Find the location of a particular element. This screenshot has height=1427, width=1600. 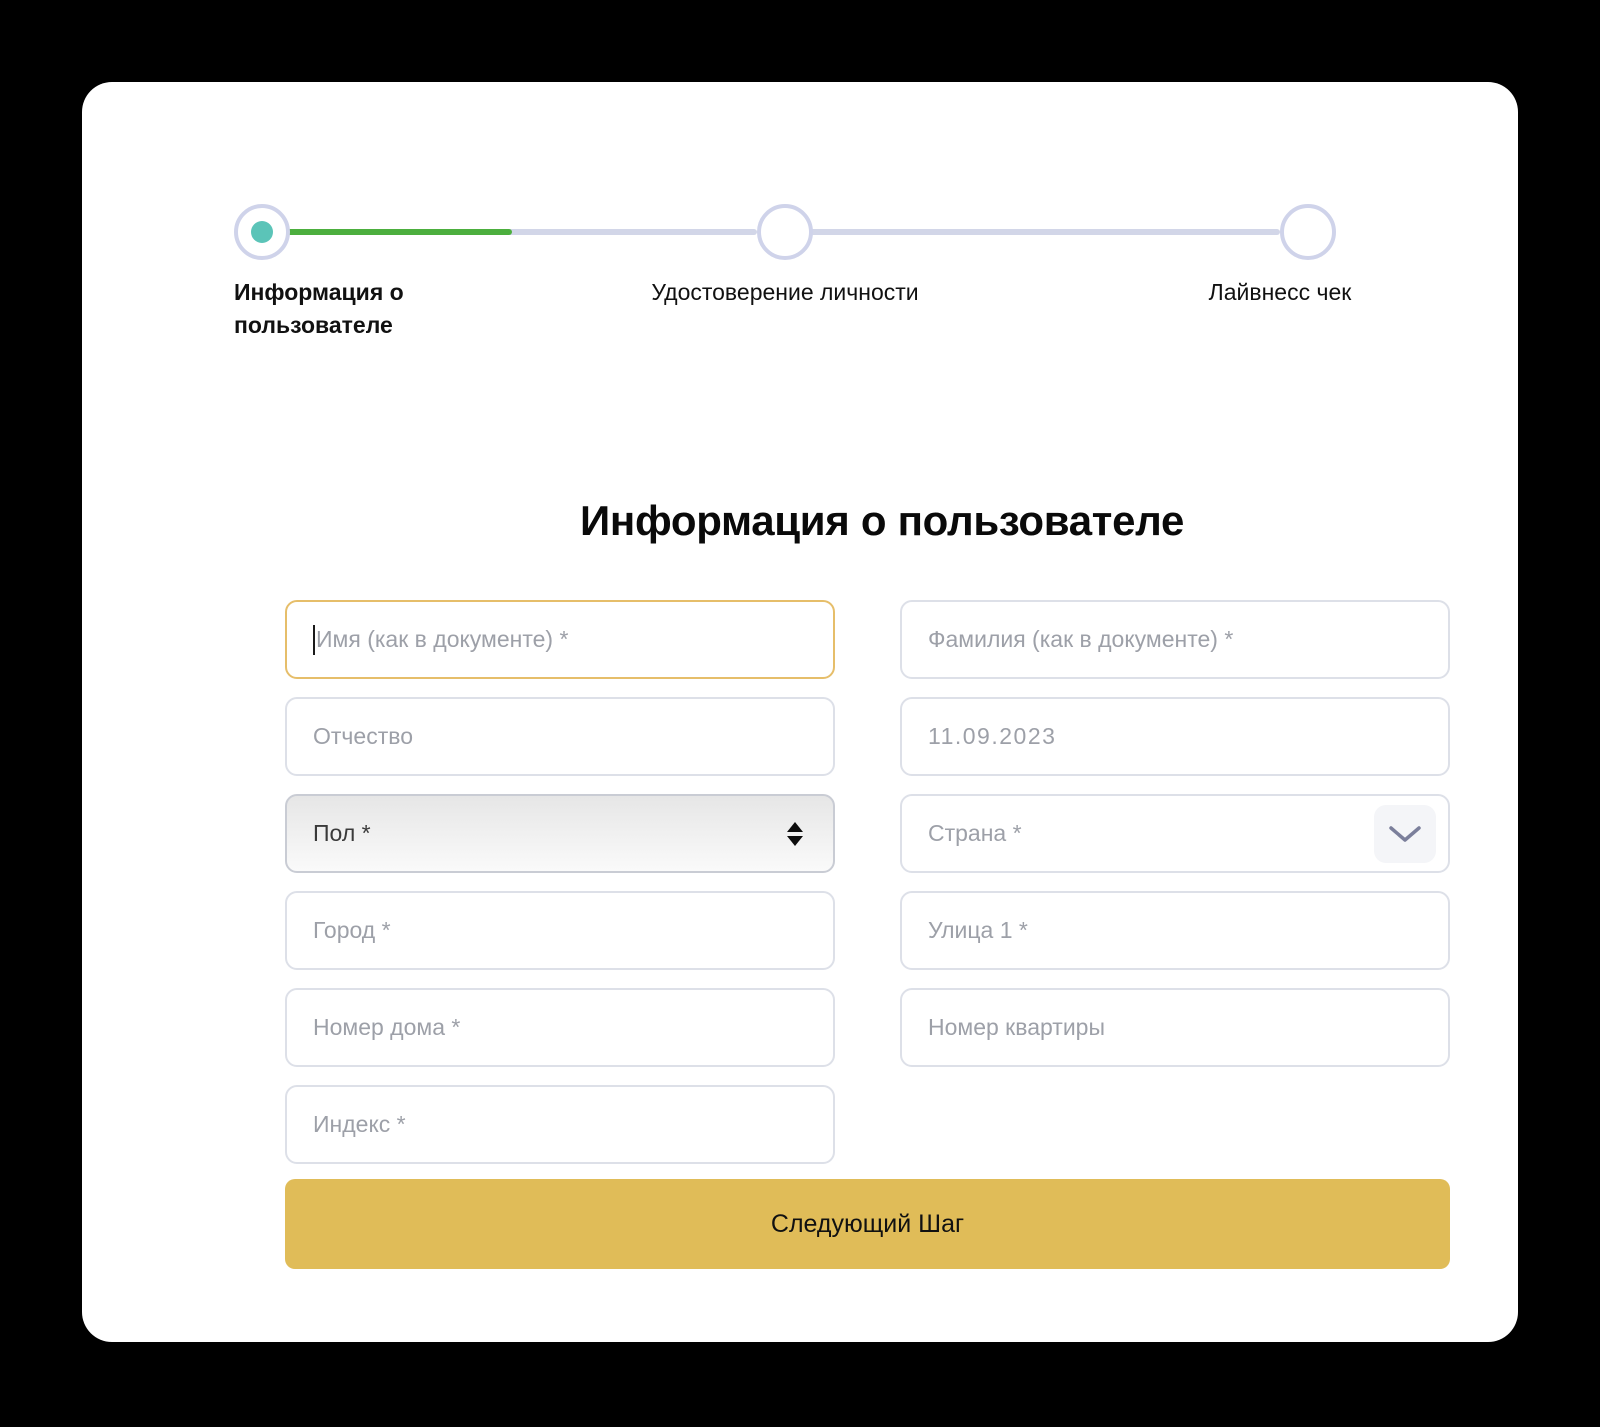

form-row-5: Номер дома * Номер квартиры is located at coordinates (867, 1027).